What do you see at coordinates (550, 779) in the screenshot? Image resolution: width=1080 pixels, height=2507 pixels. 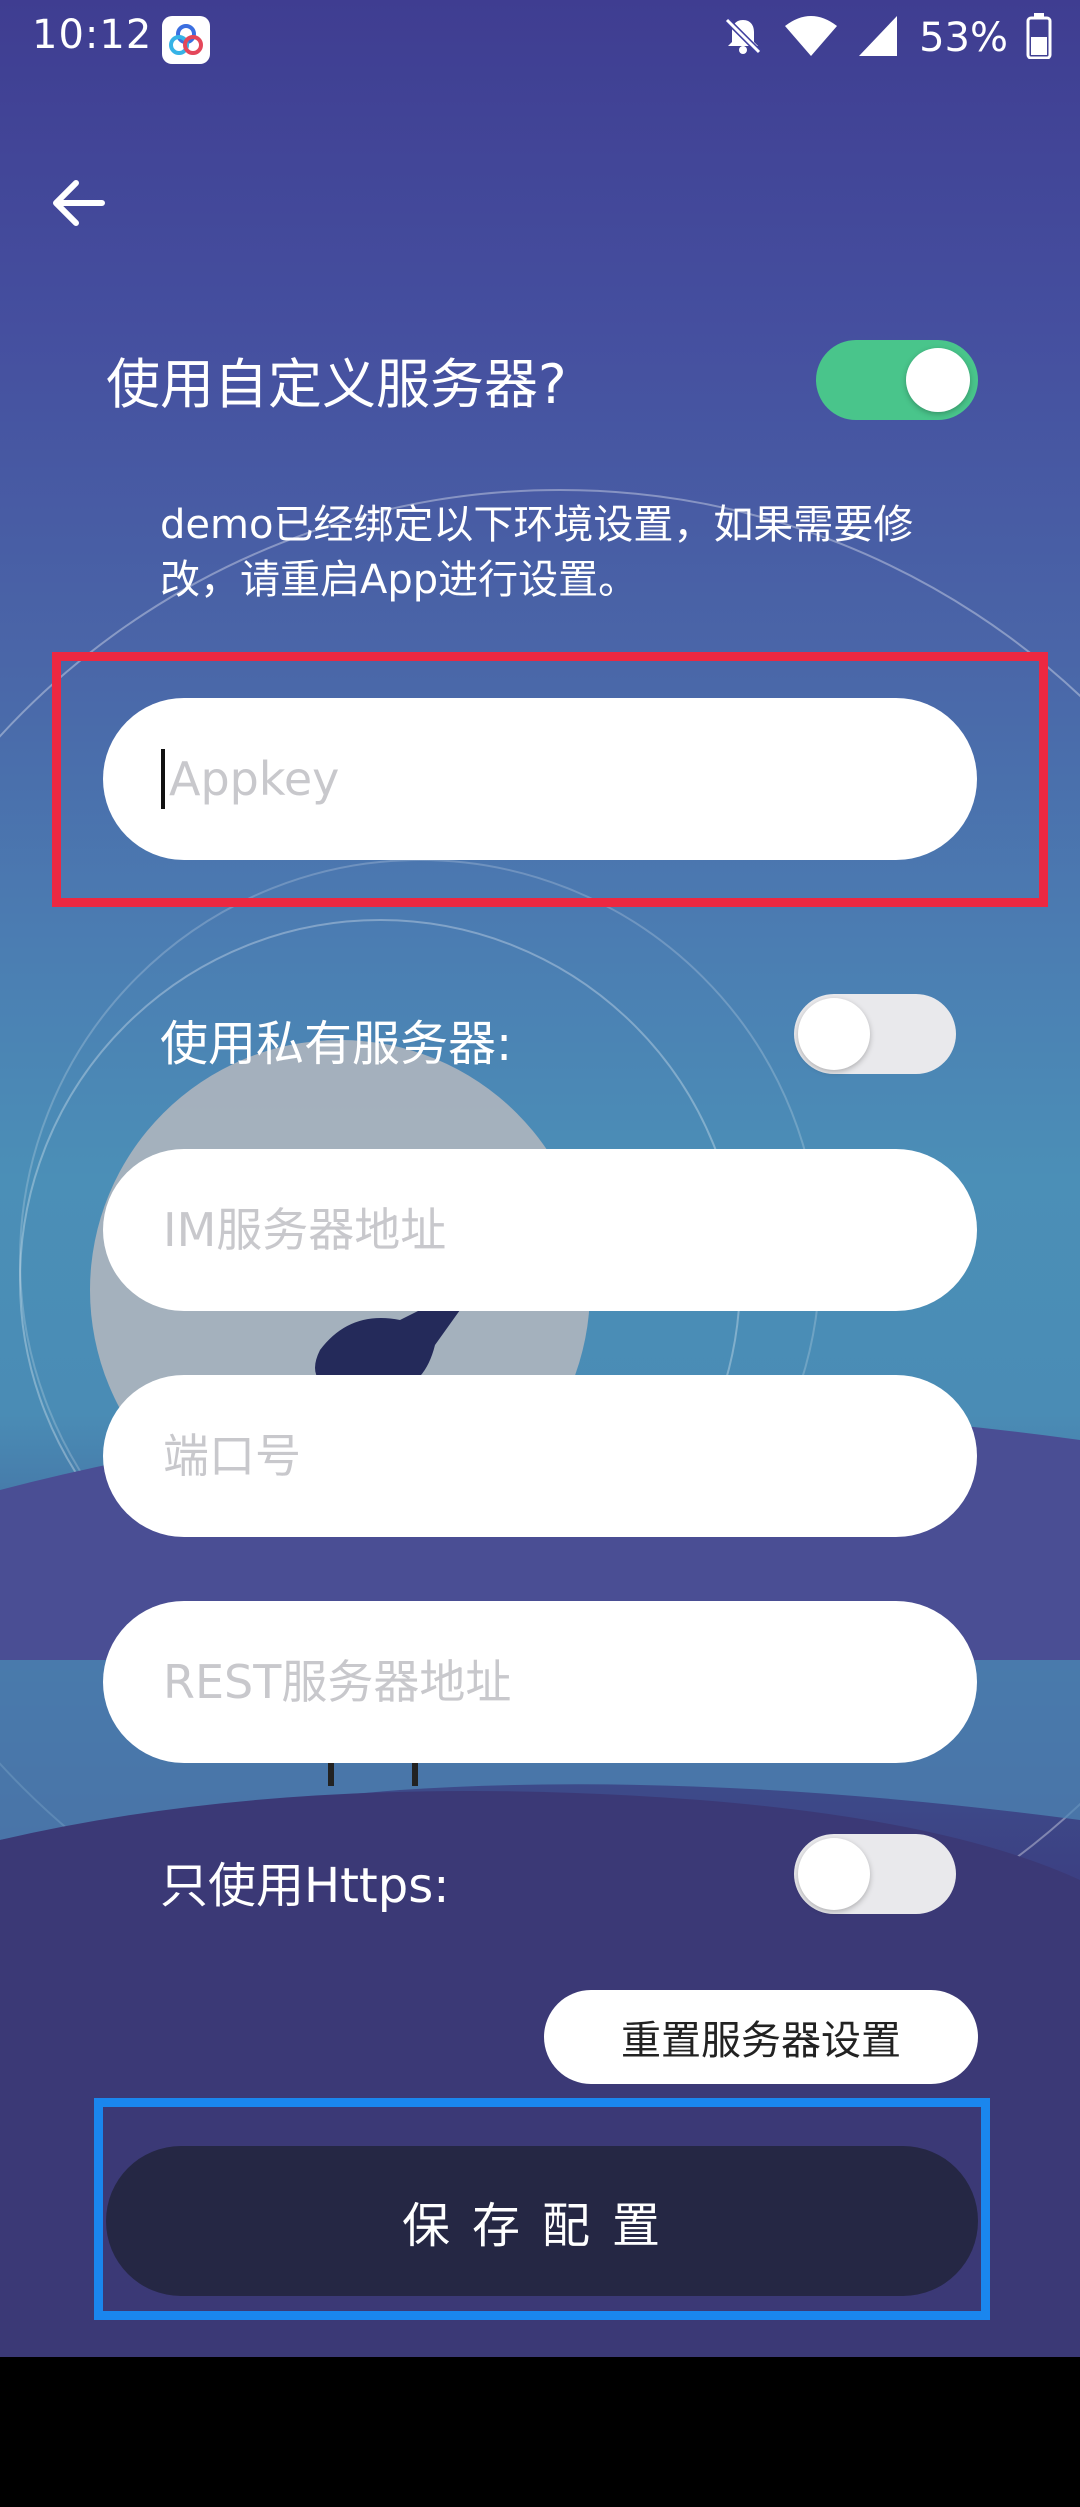 I see `appkey-highlight-box` at bounding box center [550, 779].